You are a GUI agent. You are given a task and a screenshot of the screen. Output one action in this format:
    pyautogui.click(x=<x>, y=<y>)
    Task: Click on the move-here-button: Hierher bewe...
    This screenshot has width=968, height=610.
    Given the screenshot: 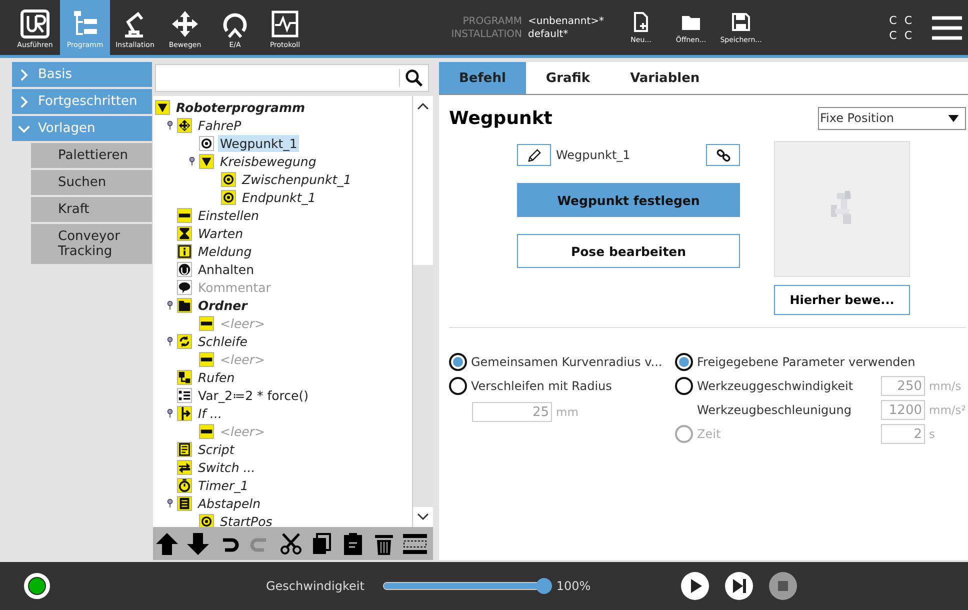 What is the action you would take?
    pyautogui.click(x=842, y=300)
    